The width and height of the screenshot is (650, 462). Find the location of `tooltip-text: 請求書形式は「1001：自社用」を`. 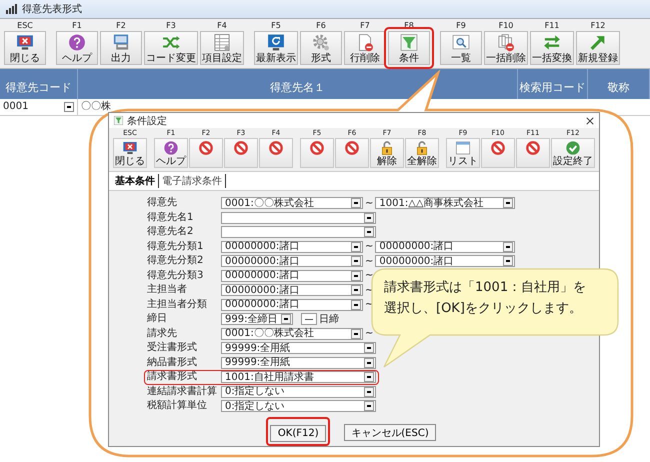

tooltip-text: 請求書形式は「1001：自社用」を is located at coordinates (485, 288).